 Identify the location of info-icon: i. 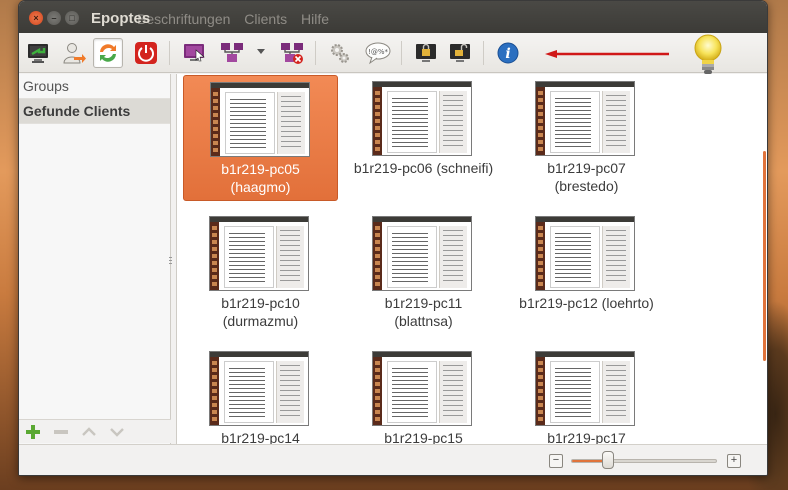
(508, 53).